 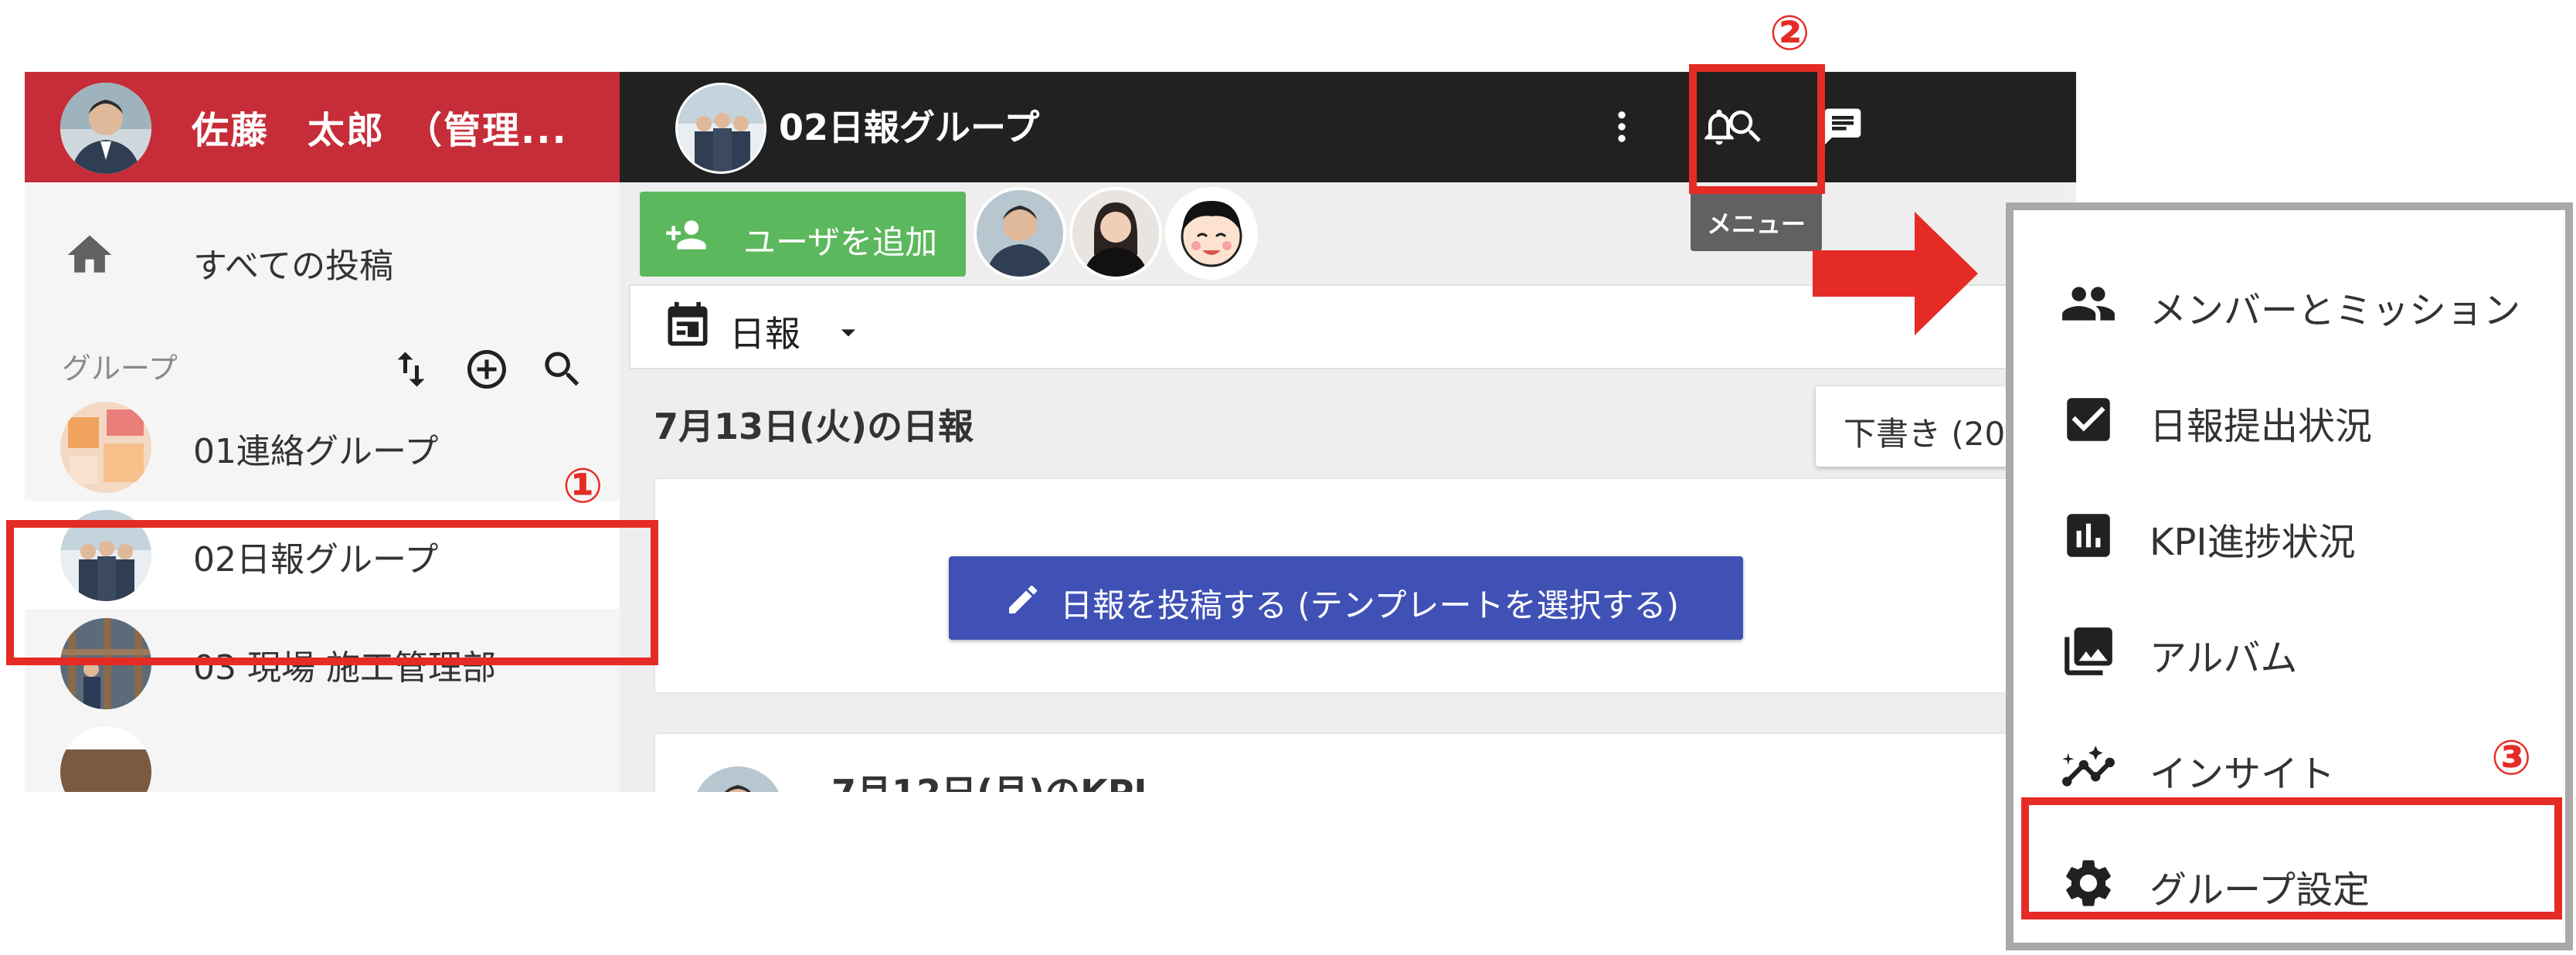 I want to click on post-report-button: 日報を投稿する (テンプレートを選択する), so click(x=1346, y=598).